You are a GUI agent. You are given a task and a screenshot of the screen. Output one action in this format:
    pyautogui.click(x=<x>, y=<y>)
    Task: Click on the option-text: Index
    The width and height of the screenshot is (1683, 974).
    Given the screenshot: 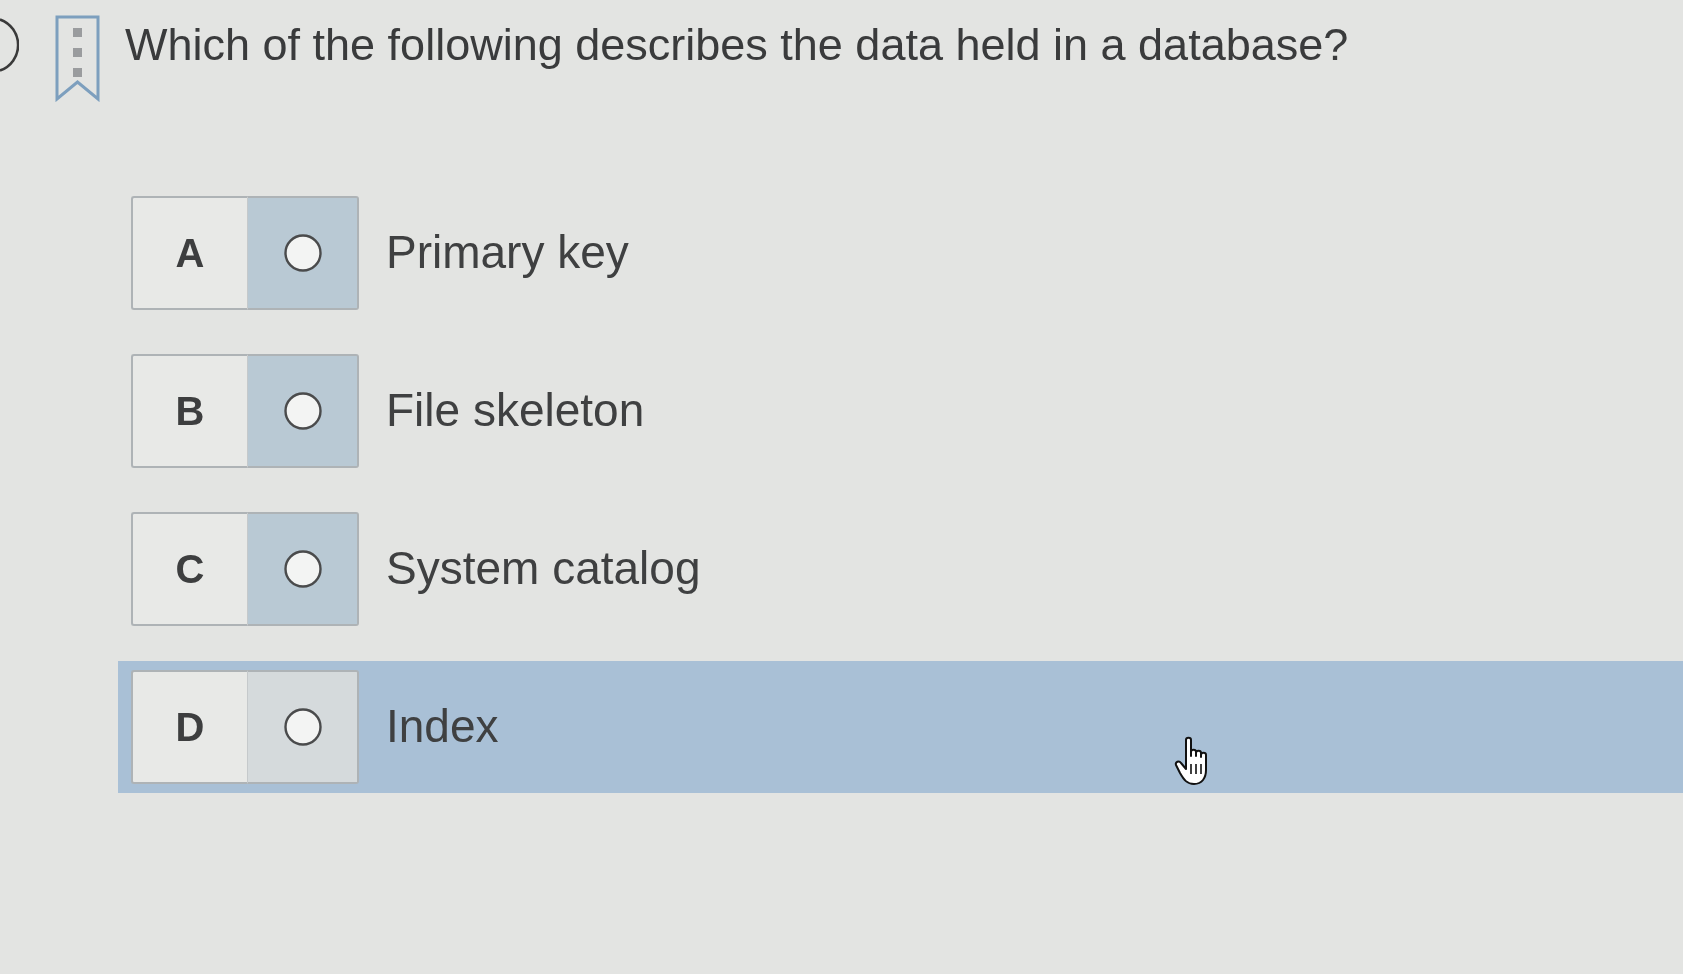 What is the action you would take?
    pyautogui.click(x=442, y=727)
    